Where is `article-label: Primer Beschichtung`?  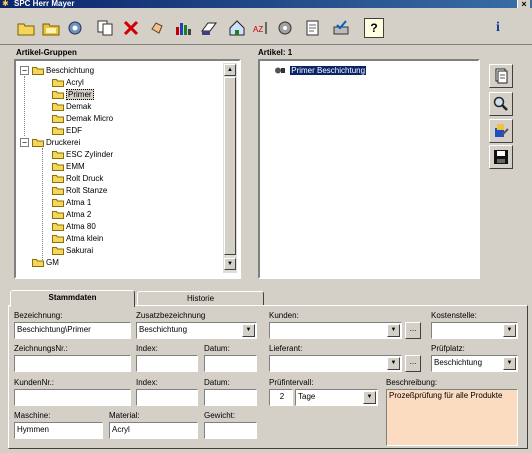 article-label: Primer Beschichtung is located at coordinates (328, 70).